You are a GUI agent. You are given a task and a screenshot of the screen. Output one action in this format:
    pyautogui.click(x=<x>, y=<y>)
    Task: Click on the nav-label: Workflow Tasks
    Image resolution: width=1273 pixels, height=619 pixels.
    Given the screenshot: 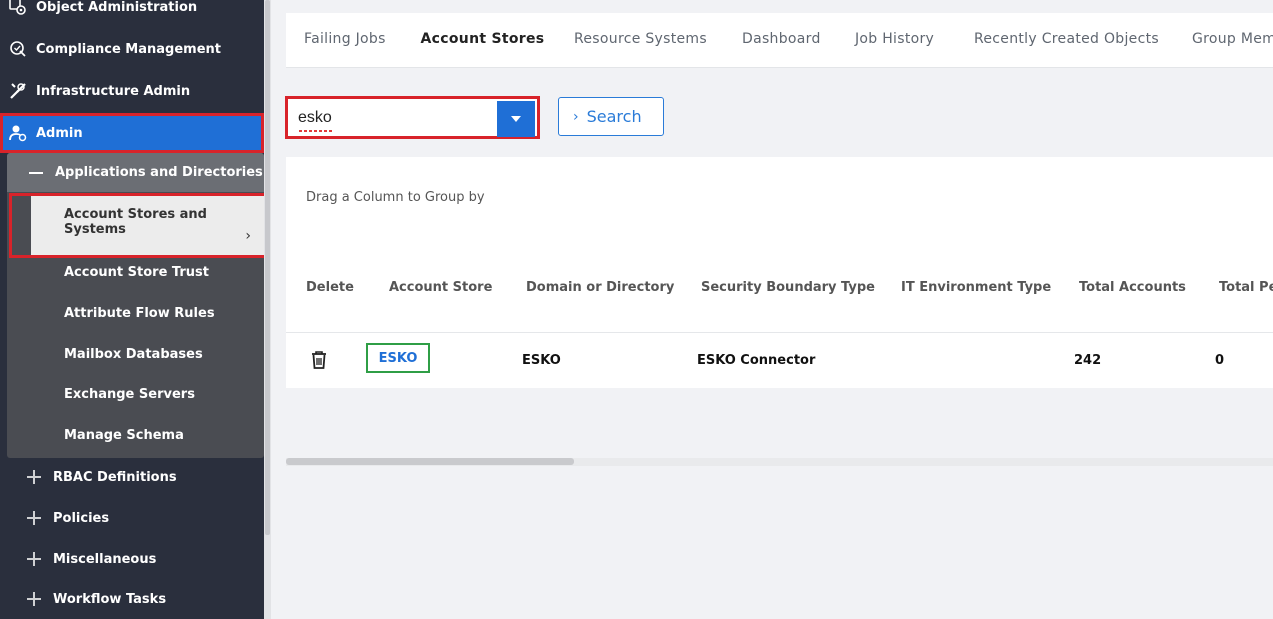 What is the action you would take?
    pyautogui.click(x=110, y=599)
    